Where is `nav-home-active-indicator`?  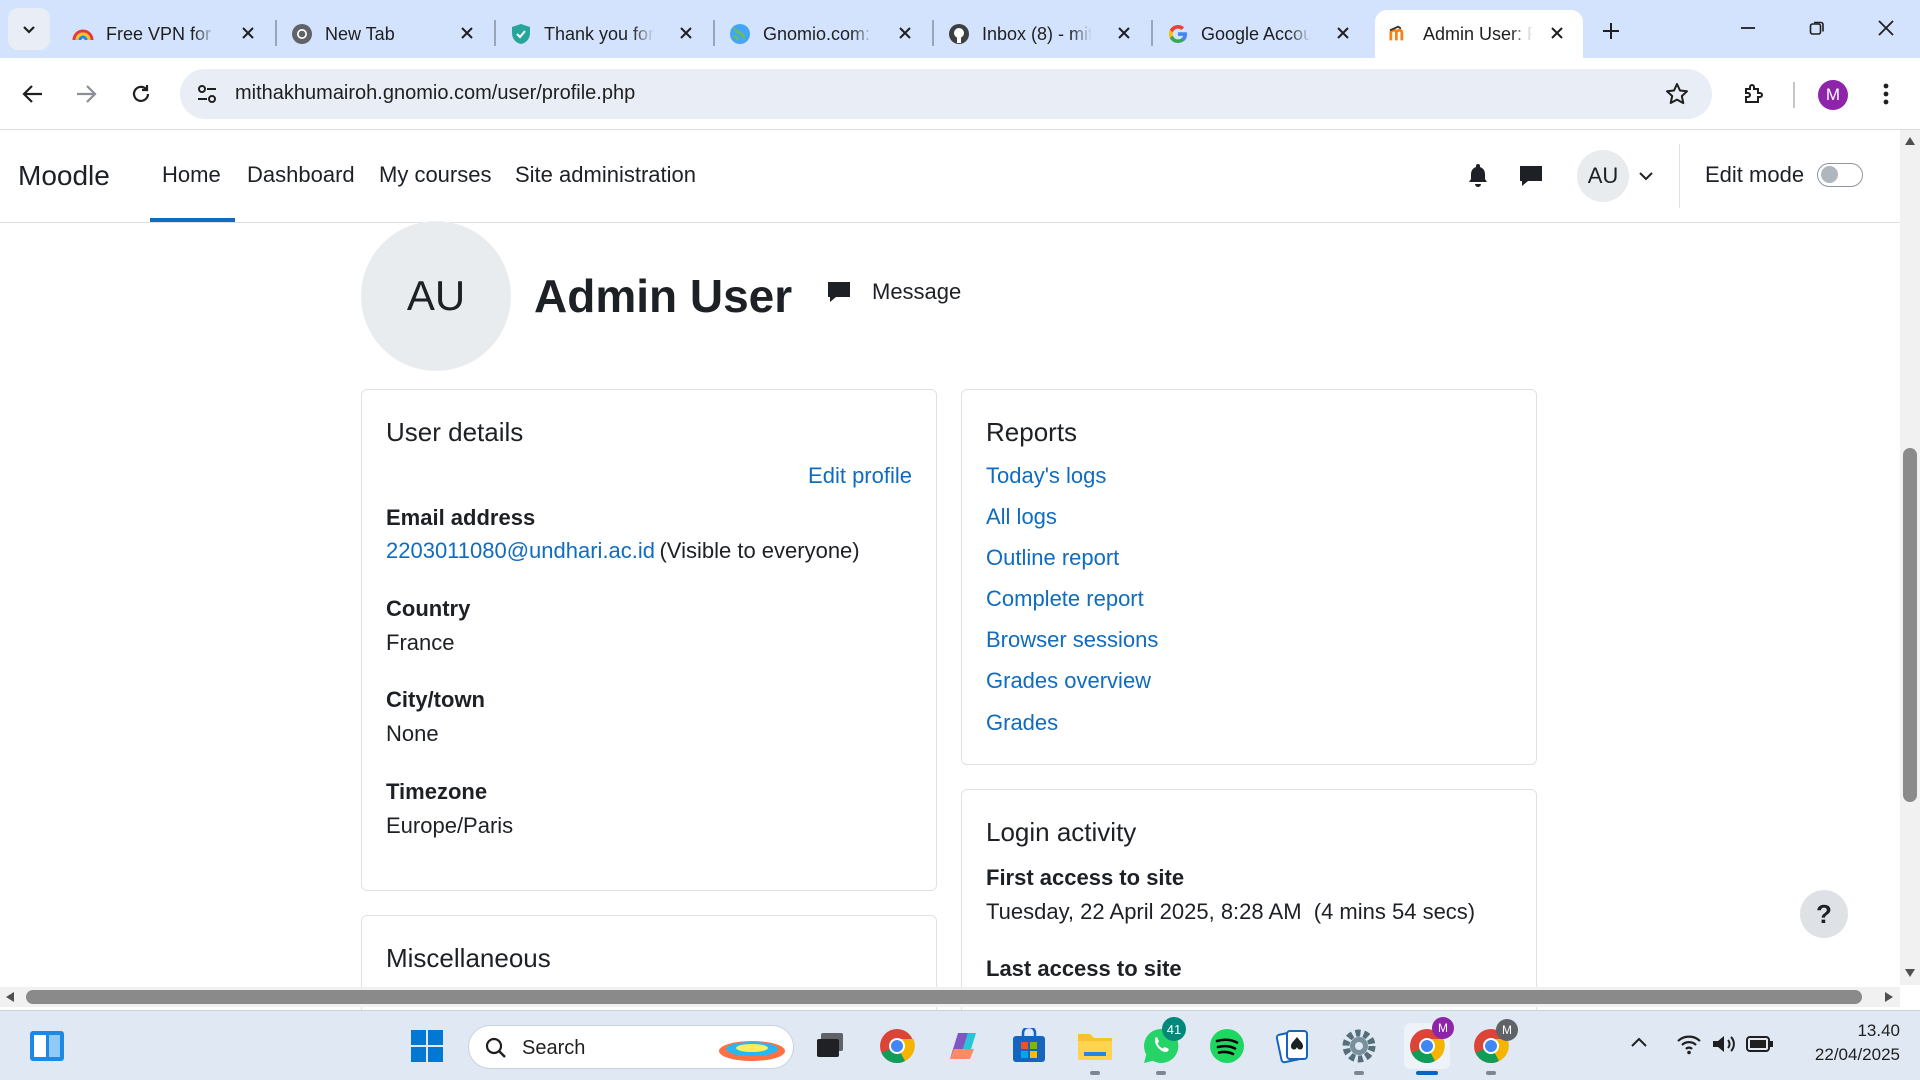
nav-home-active-indicator is located at coordinates (192, 220).